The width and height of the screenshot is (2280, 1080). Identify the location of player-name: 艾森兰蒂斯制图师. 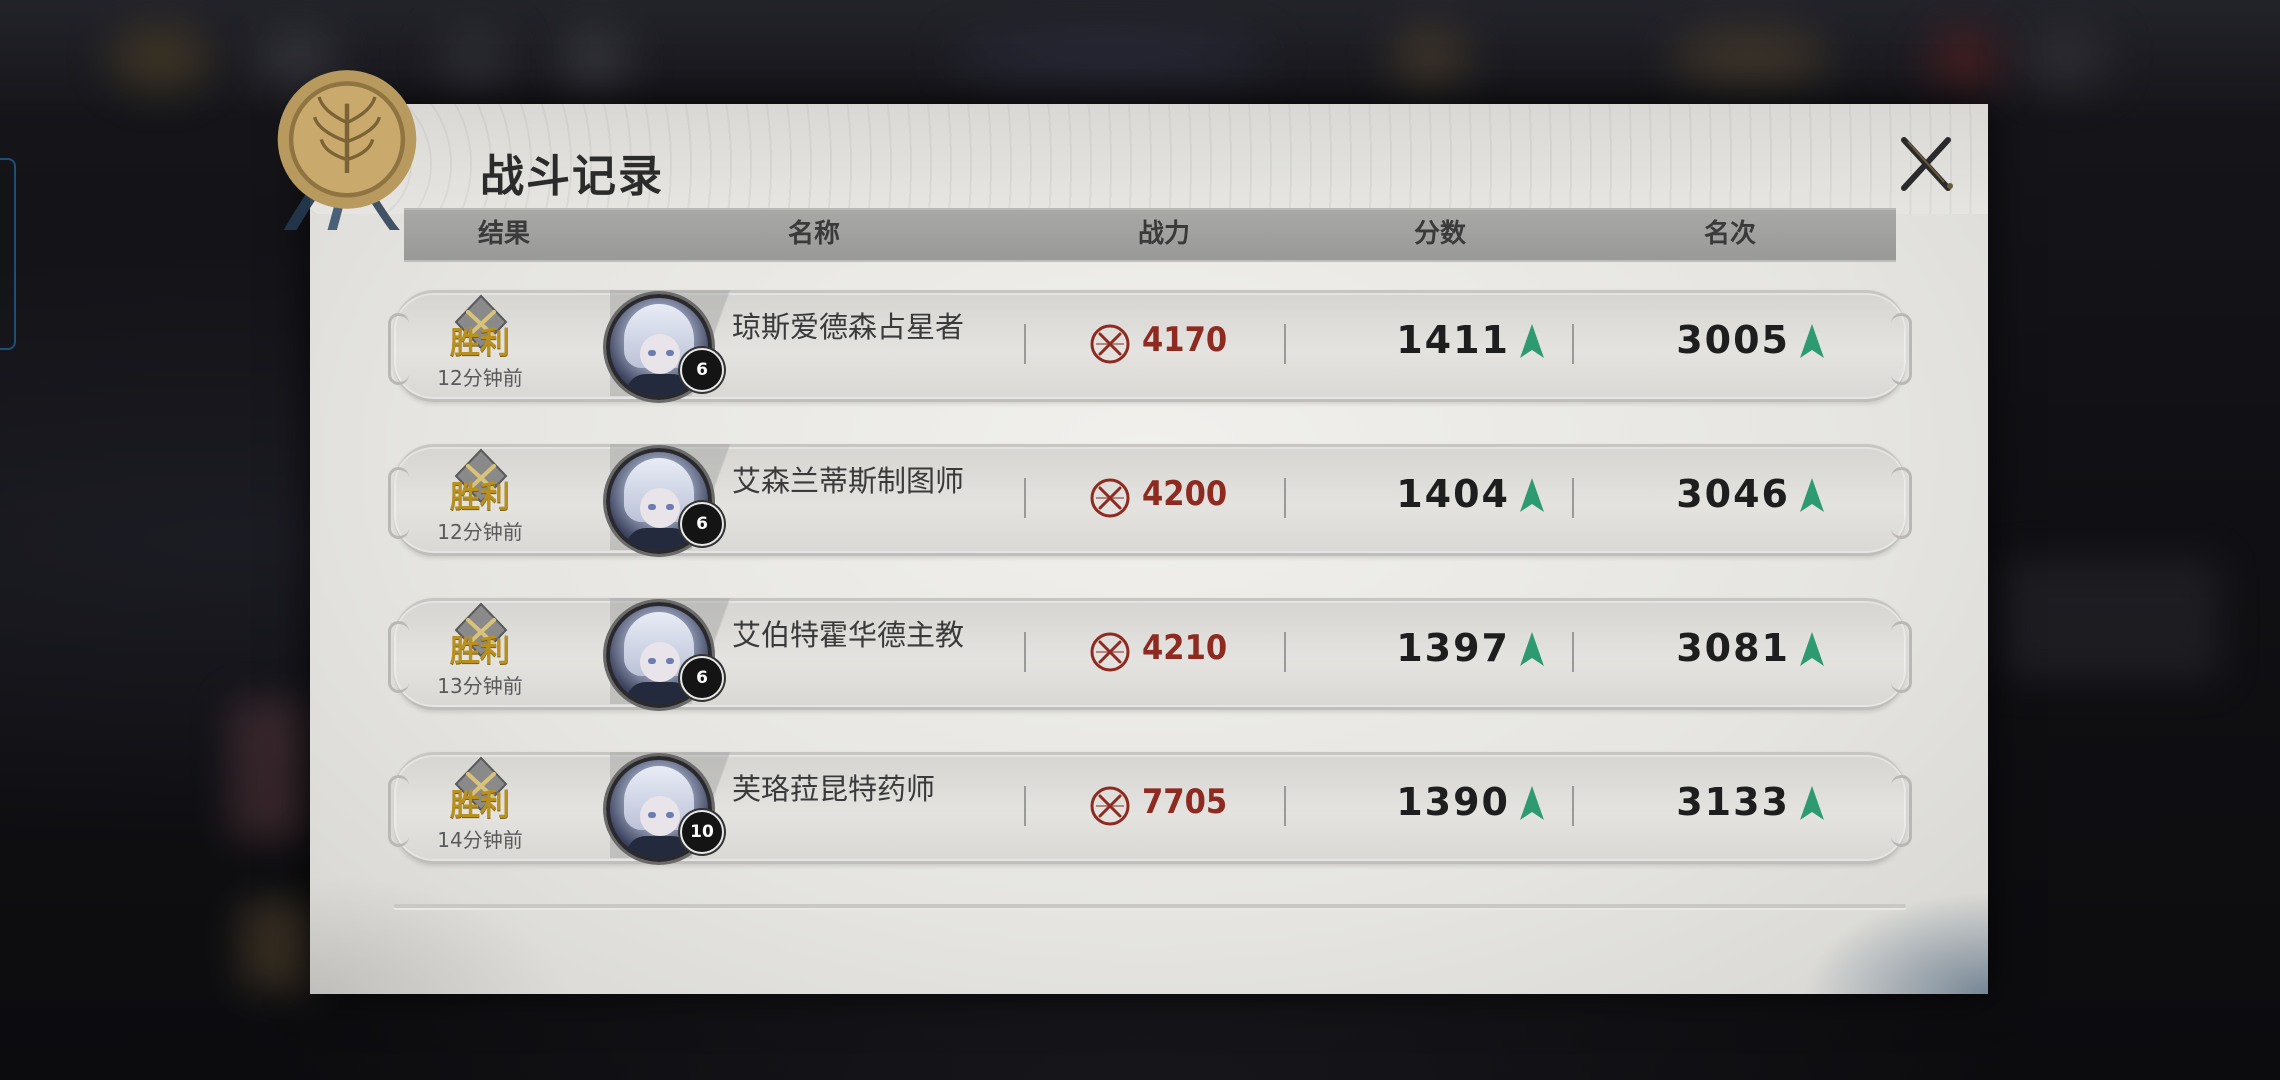
(848, 481).